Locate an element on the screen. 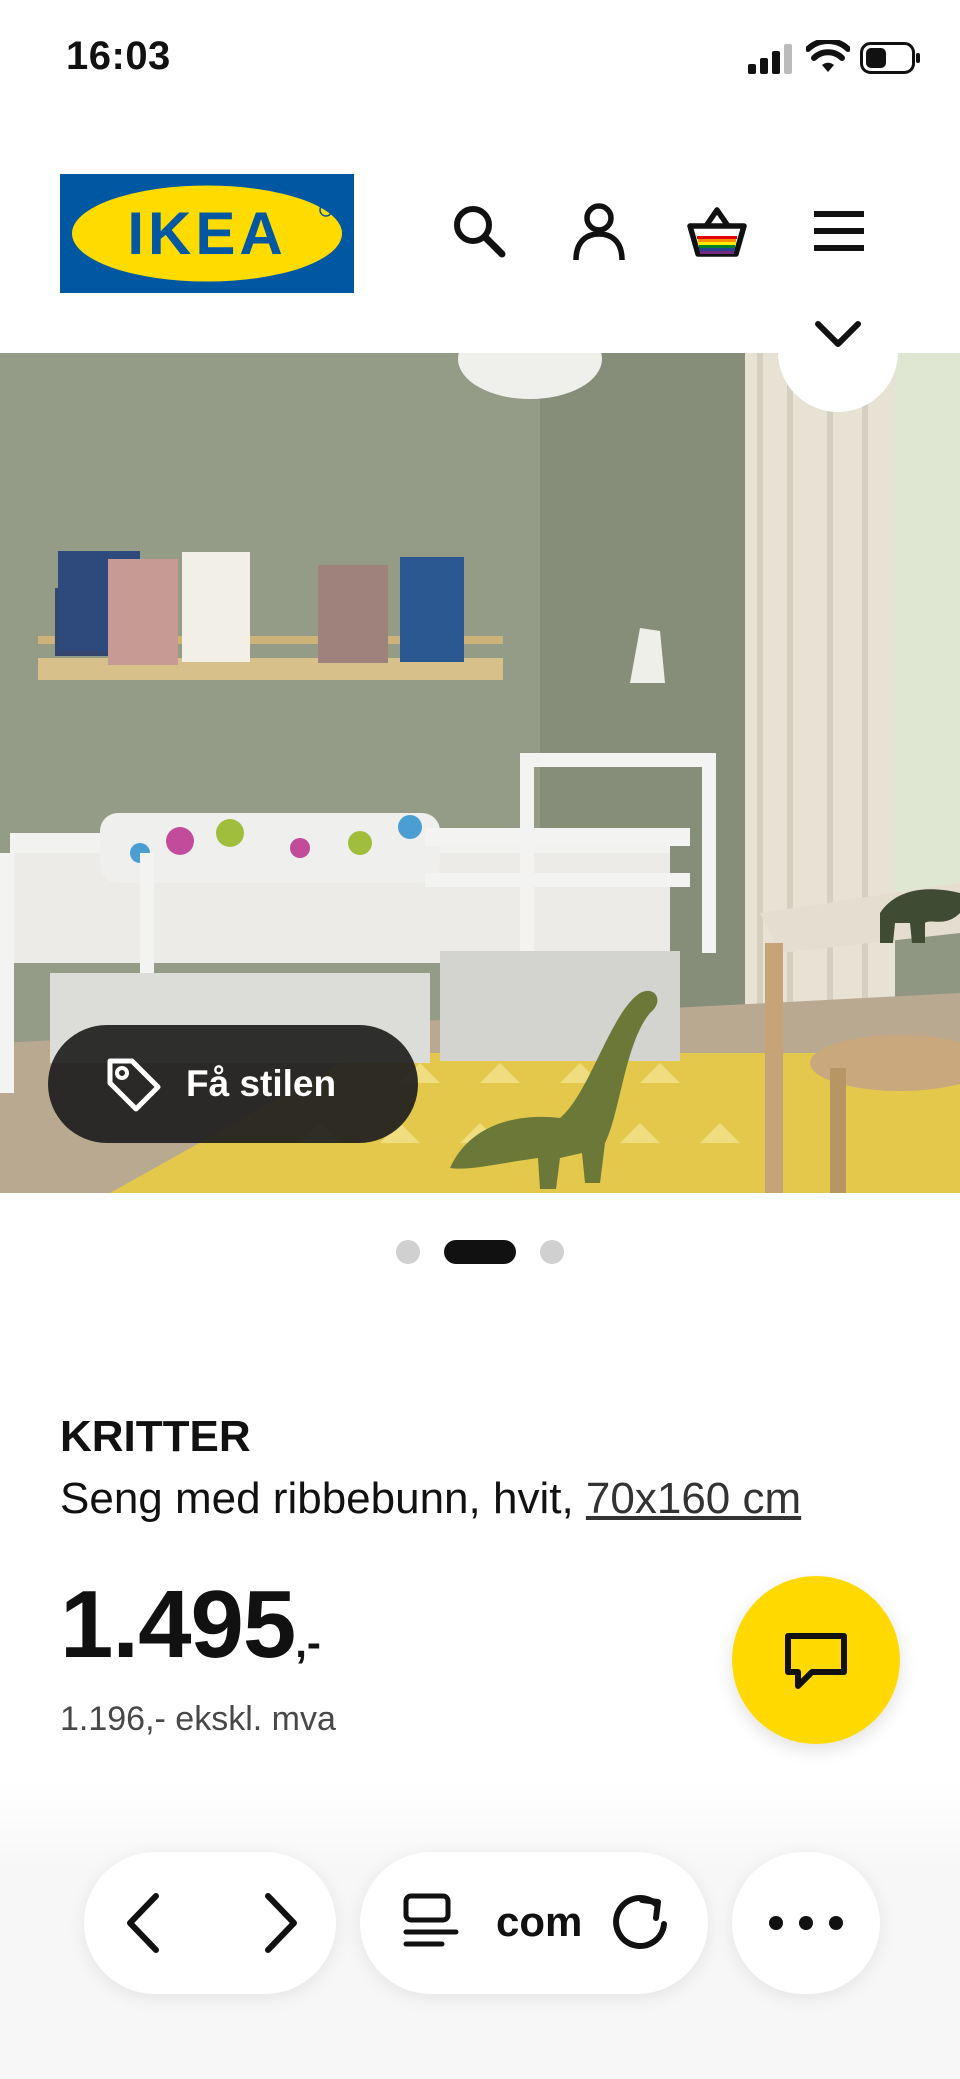  product-price: 1.495 ,- is located at coordinates (190, 1625).